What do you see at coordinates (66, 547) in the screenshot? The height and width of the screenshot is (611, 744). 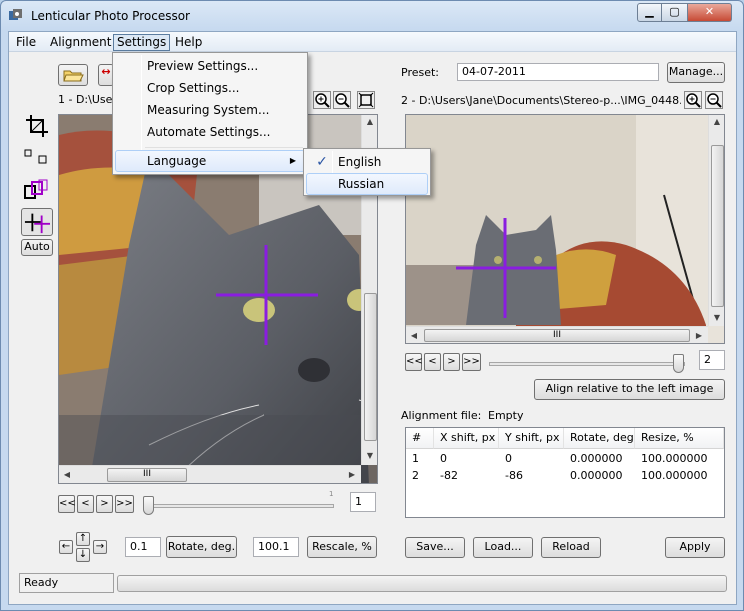 I see `nudge-left-icon: ←` at bounding box center [66, 547].